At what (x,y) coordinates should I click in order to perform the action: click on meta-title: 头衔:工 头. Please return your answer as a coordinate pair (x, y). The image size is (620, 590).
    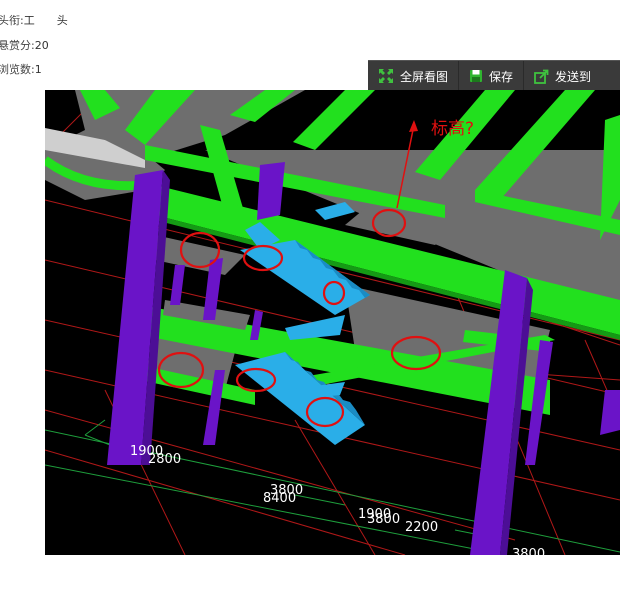
    Looking at the image, I should click on (34, 20).